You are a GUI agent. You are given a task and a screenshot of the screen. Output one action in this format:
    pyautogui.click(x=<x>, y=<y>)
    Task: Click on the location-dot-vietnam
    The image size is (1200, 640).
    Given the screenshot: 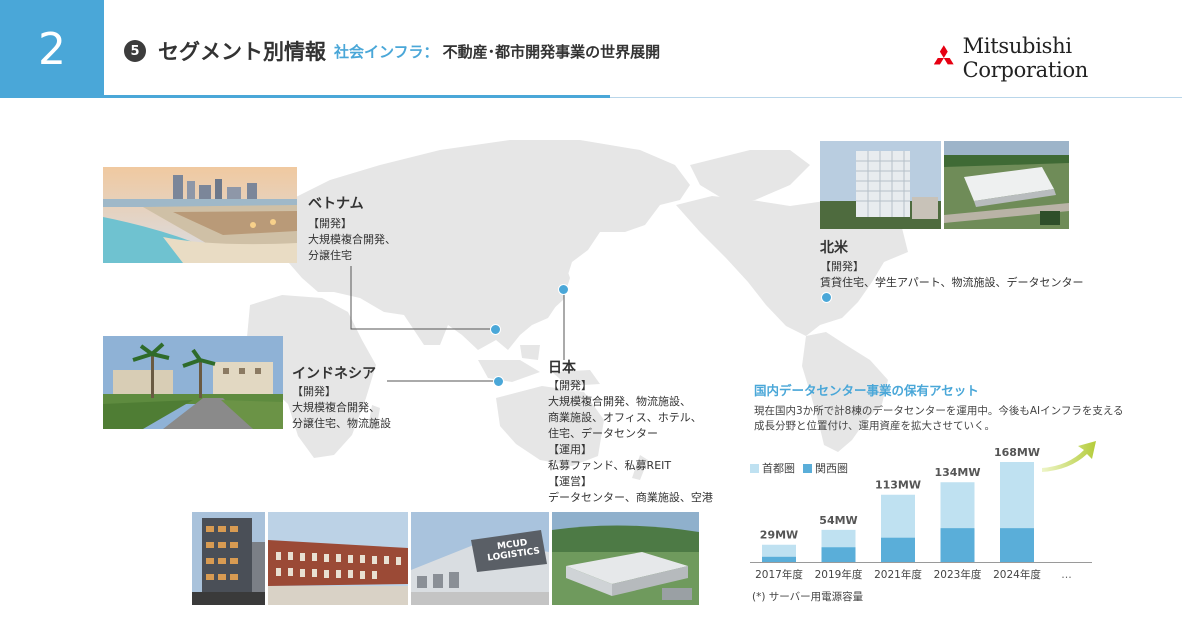 What is the action you would take?
    pyautogui.click(x=495, y=329)
    